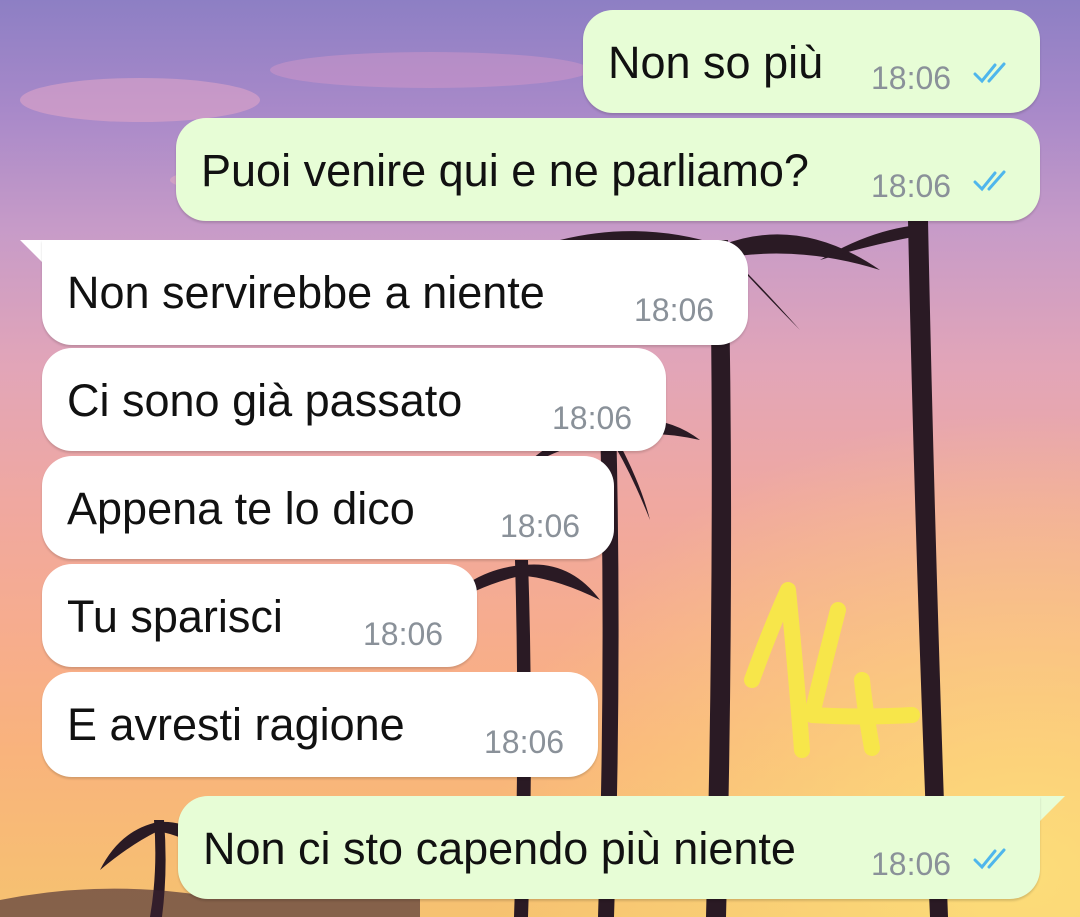 The height and width of the screenshot is (917, 1080). What do you see at coordinates (832, 670) in the screenshot?
I see `handwritten-annotation` at bounding box center [832, 670].